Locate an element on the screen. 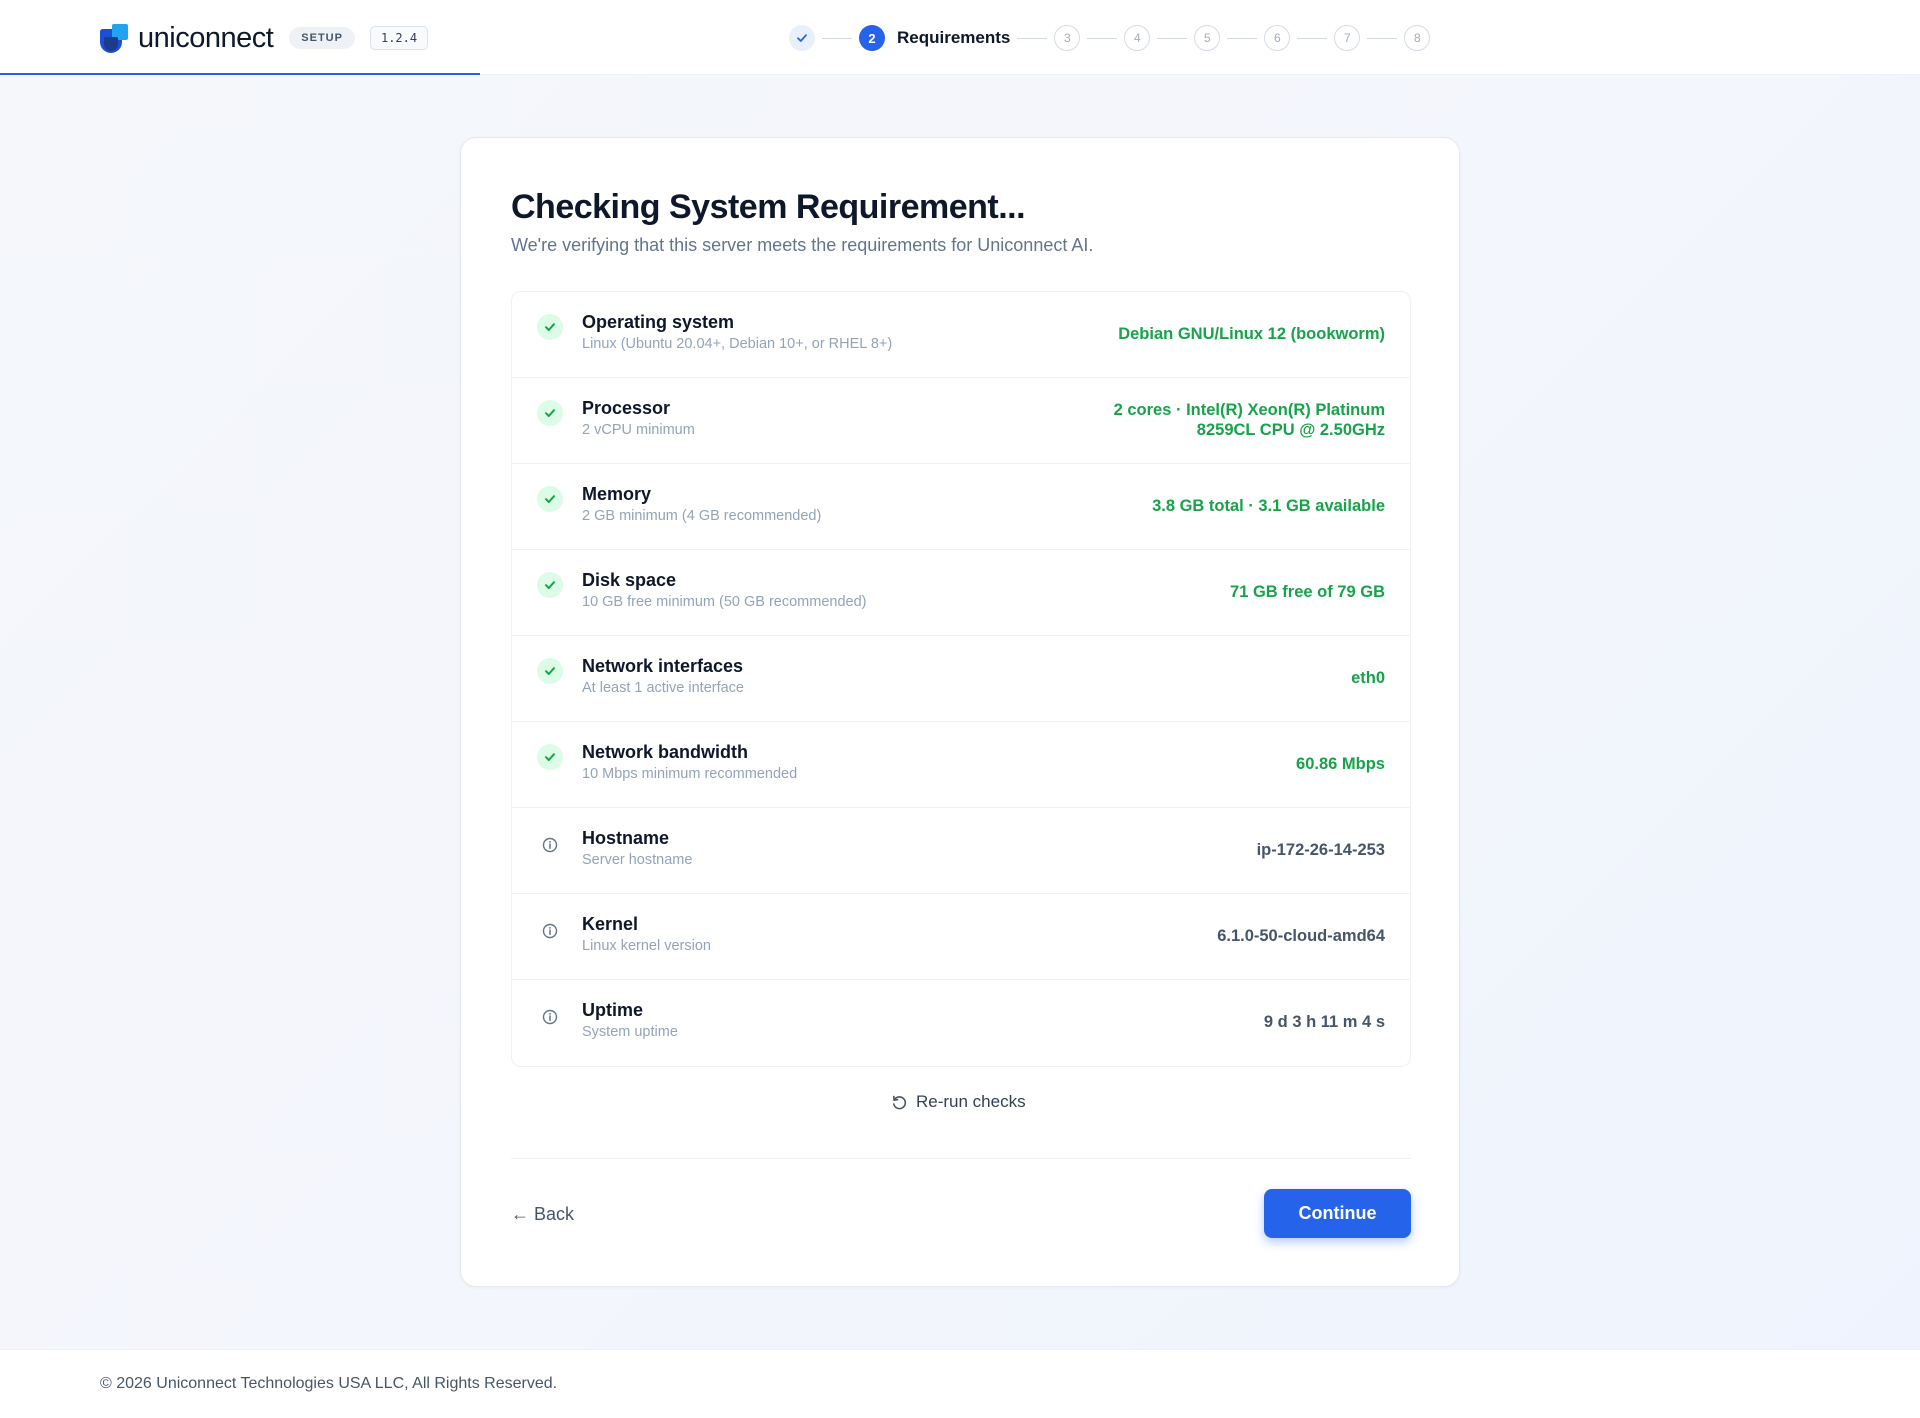  requirement-description: Server hostname is located at coordinates (637, 860).